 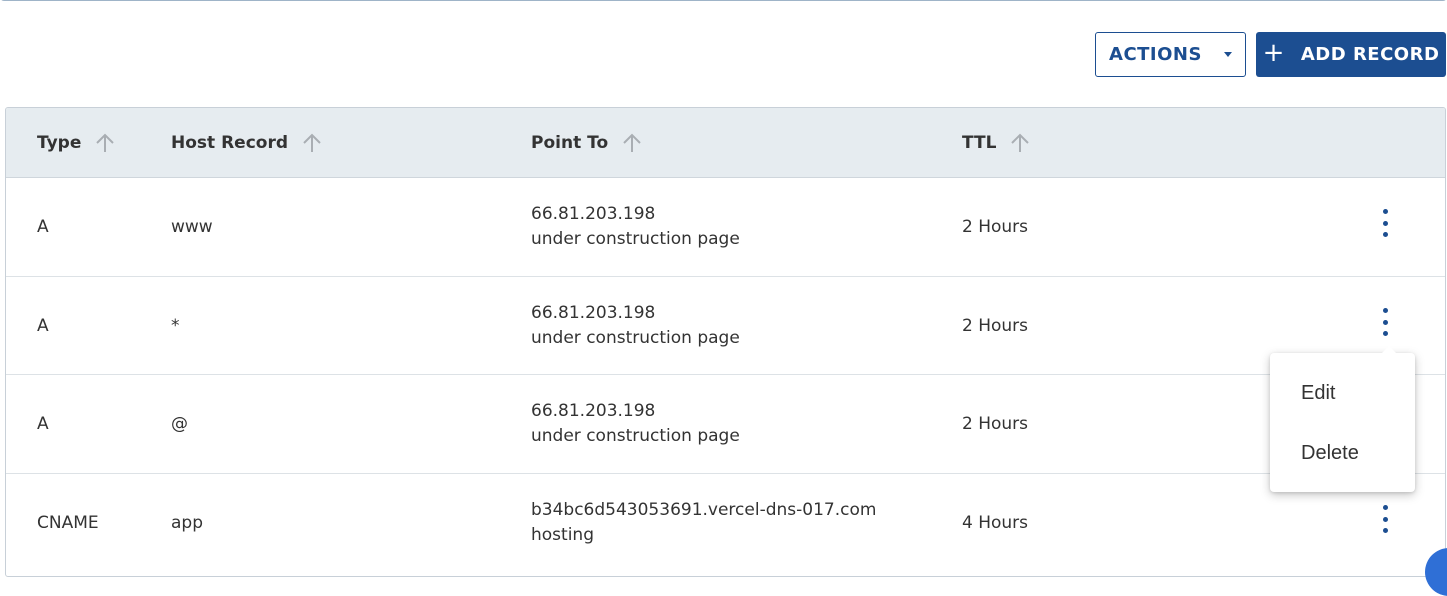 I want to click on type-cell: CNAME, so click(x=68, y=522).